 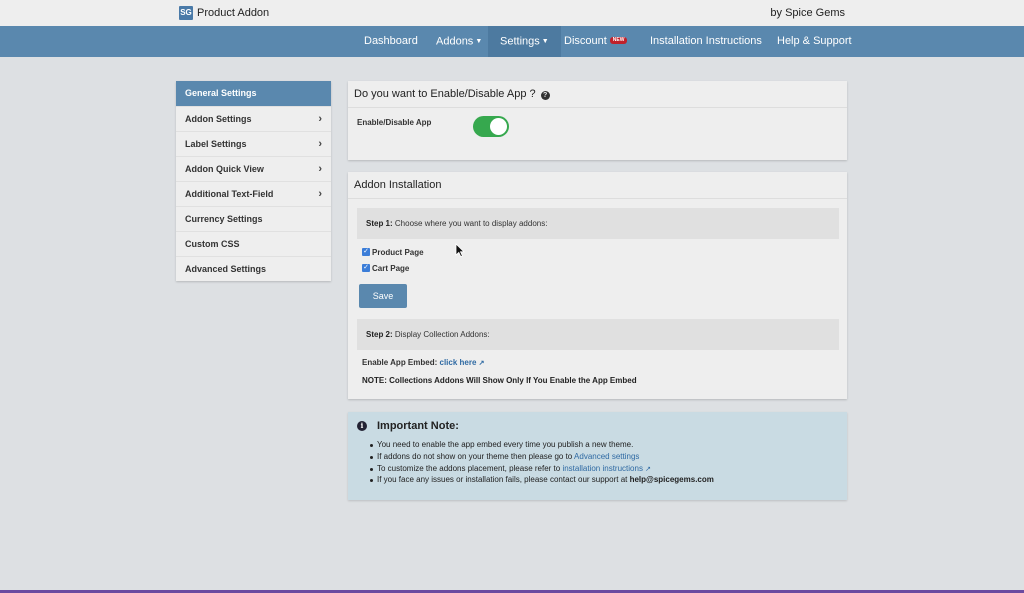 What do you see at coordinates (394, 122) in the screenshot?
I see `toggle-label: Enable/Disable App` at bounding box center [394, 122].